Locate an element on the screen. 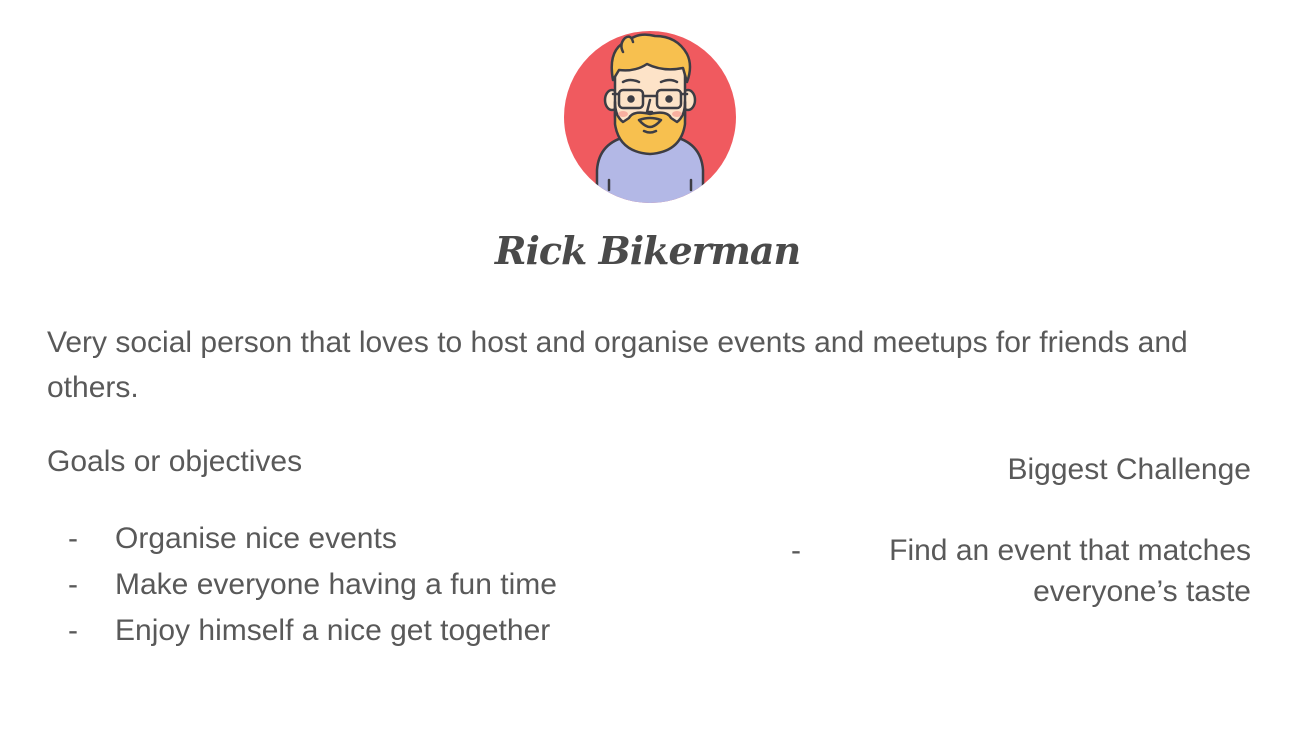 Image resolution: width=1295 pixels, height=729 pixels. persona-name: Rick Bikerman is located at coordinates (647, 250).